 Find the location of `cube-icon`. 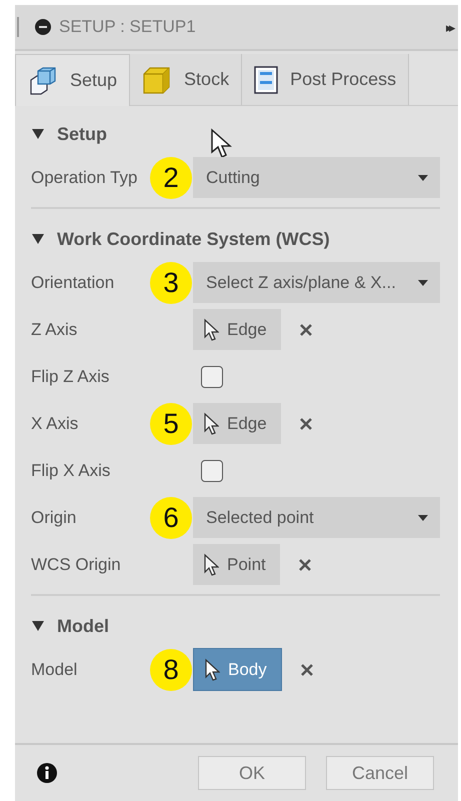

cube-icon is located at coordinates (157, 79).